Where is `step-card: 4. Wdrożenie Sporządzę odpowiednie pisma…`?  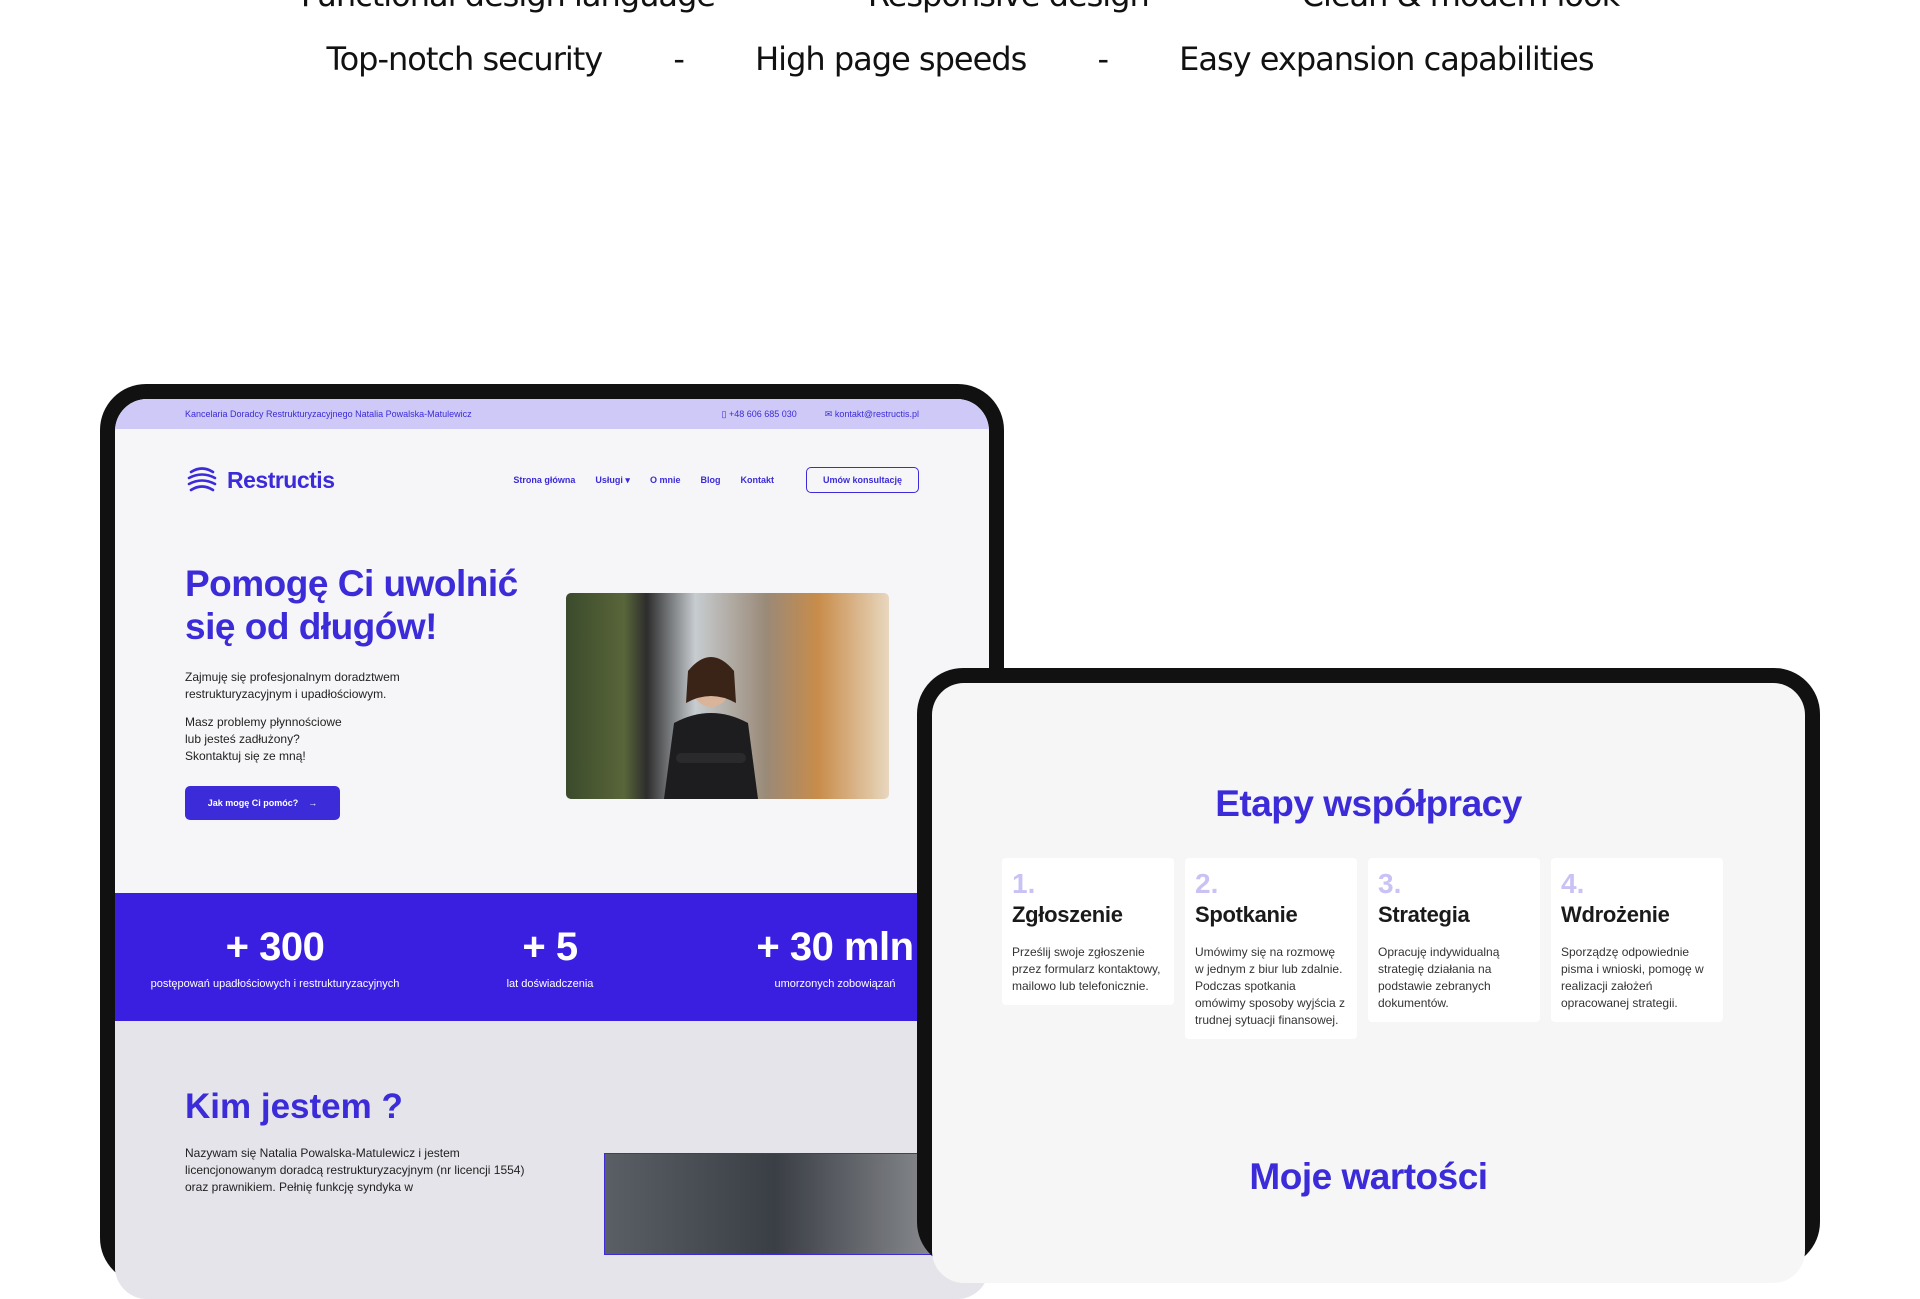
step-card: 4. Wdrożenie Sporządzę odpowiednie pisma… is located at coordinates (1637, 940).